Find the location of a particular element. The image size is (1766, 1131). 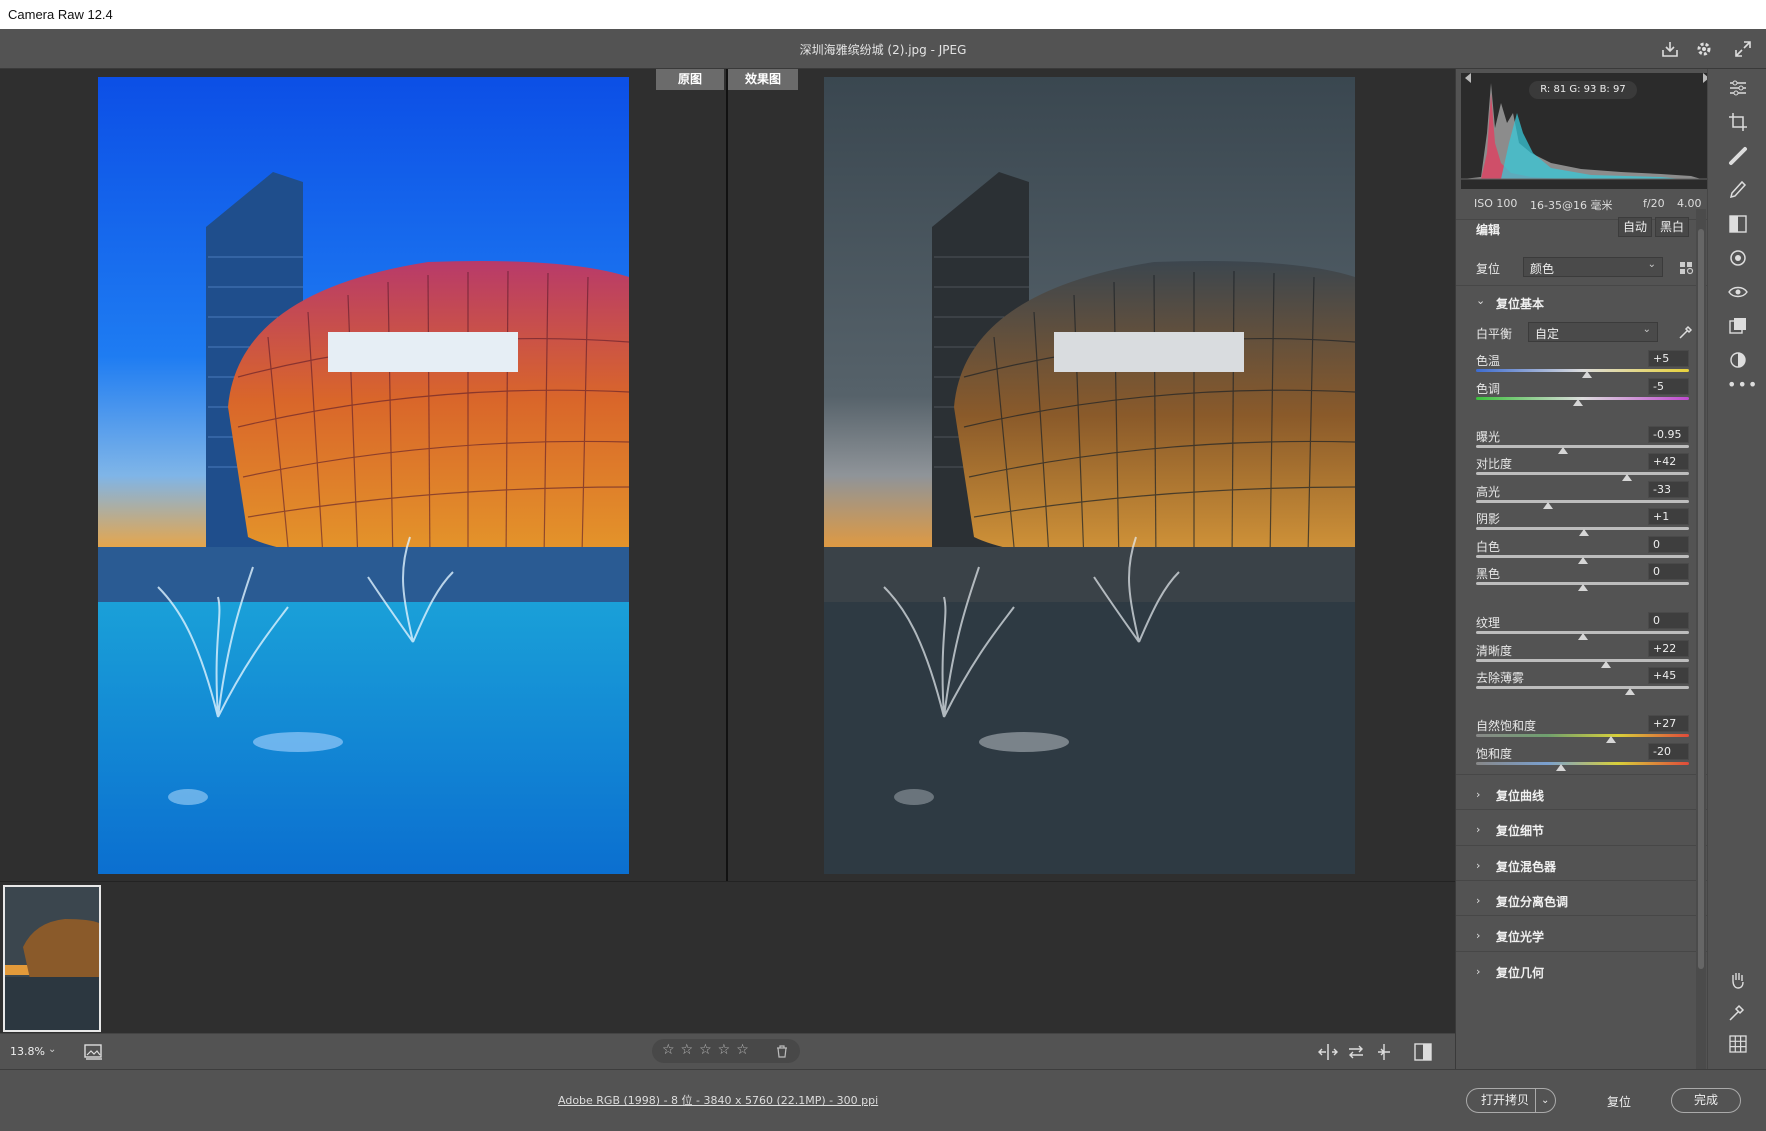

slider-value-input: +45 is located at coordinates (1668, 675).